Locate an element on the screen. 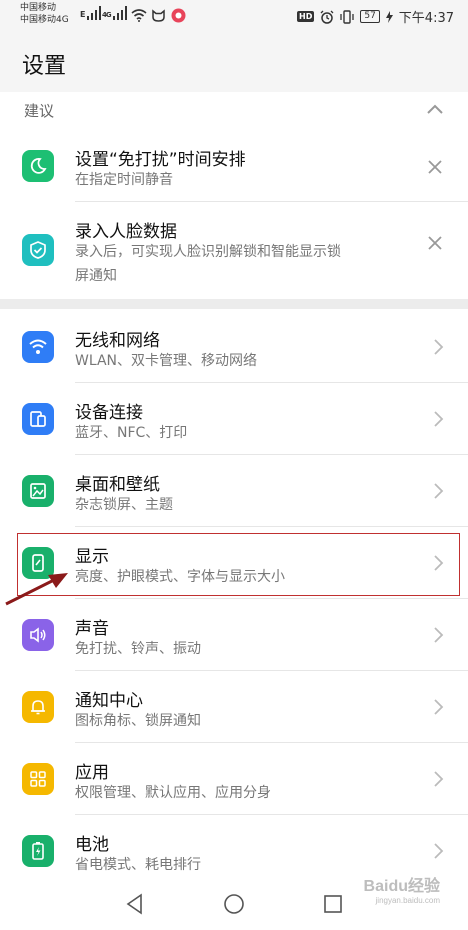 The height and width of the screenshot is (930, 468). suggestion-dnd: 设置“免打扰”时间安排 在指定时间静音 is located at coordinates (234, 166).